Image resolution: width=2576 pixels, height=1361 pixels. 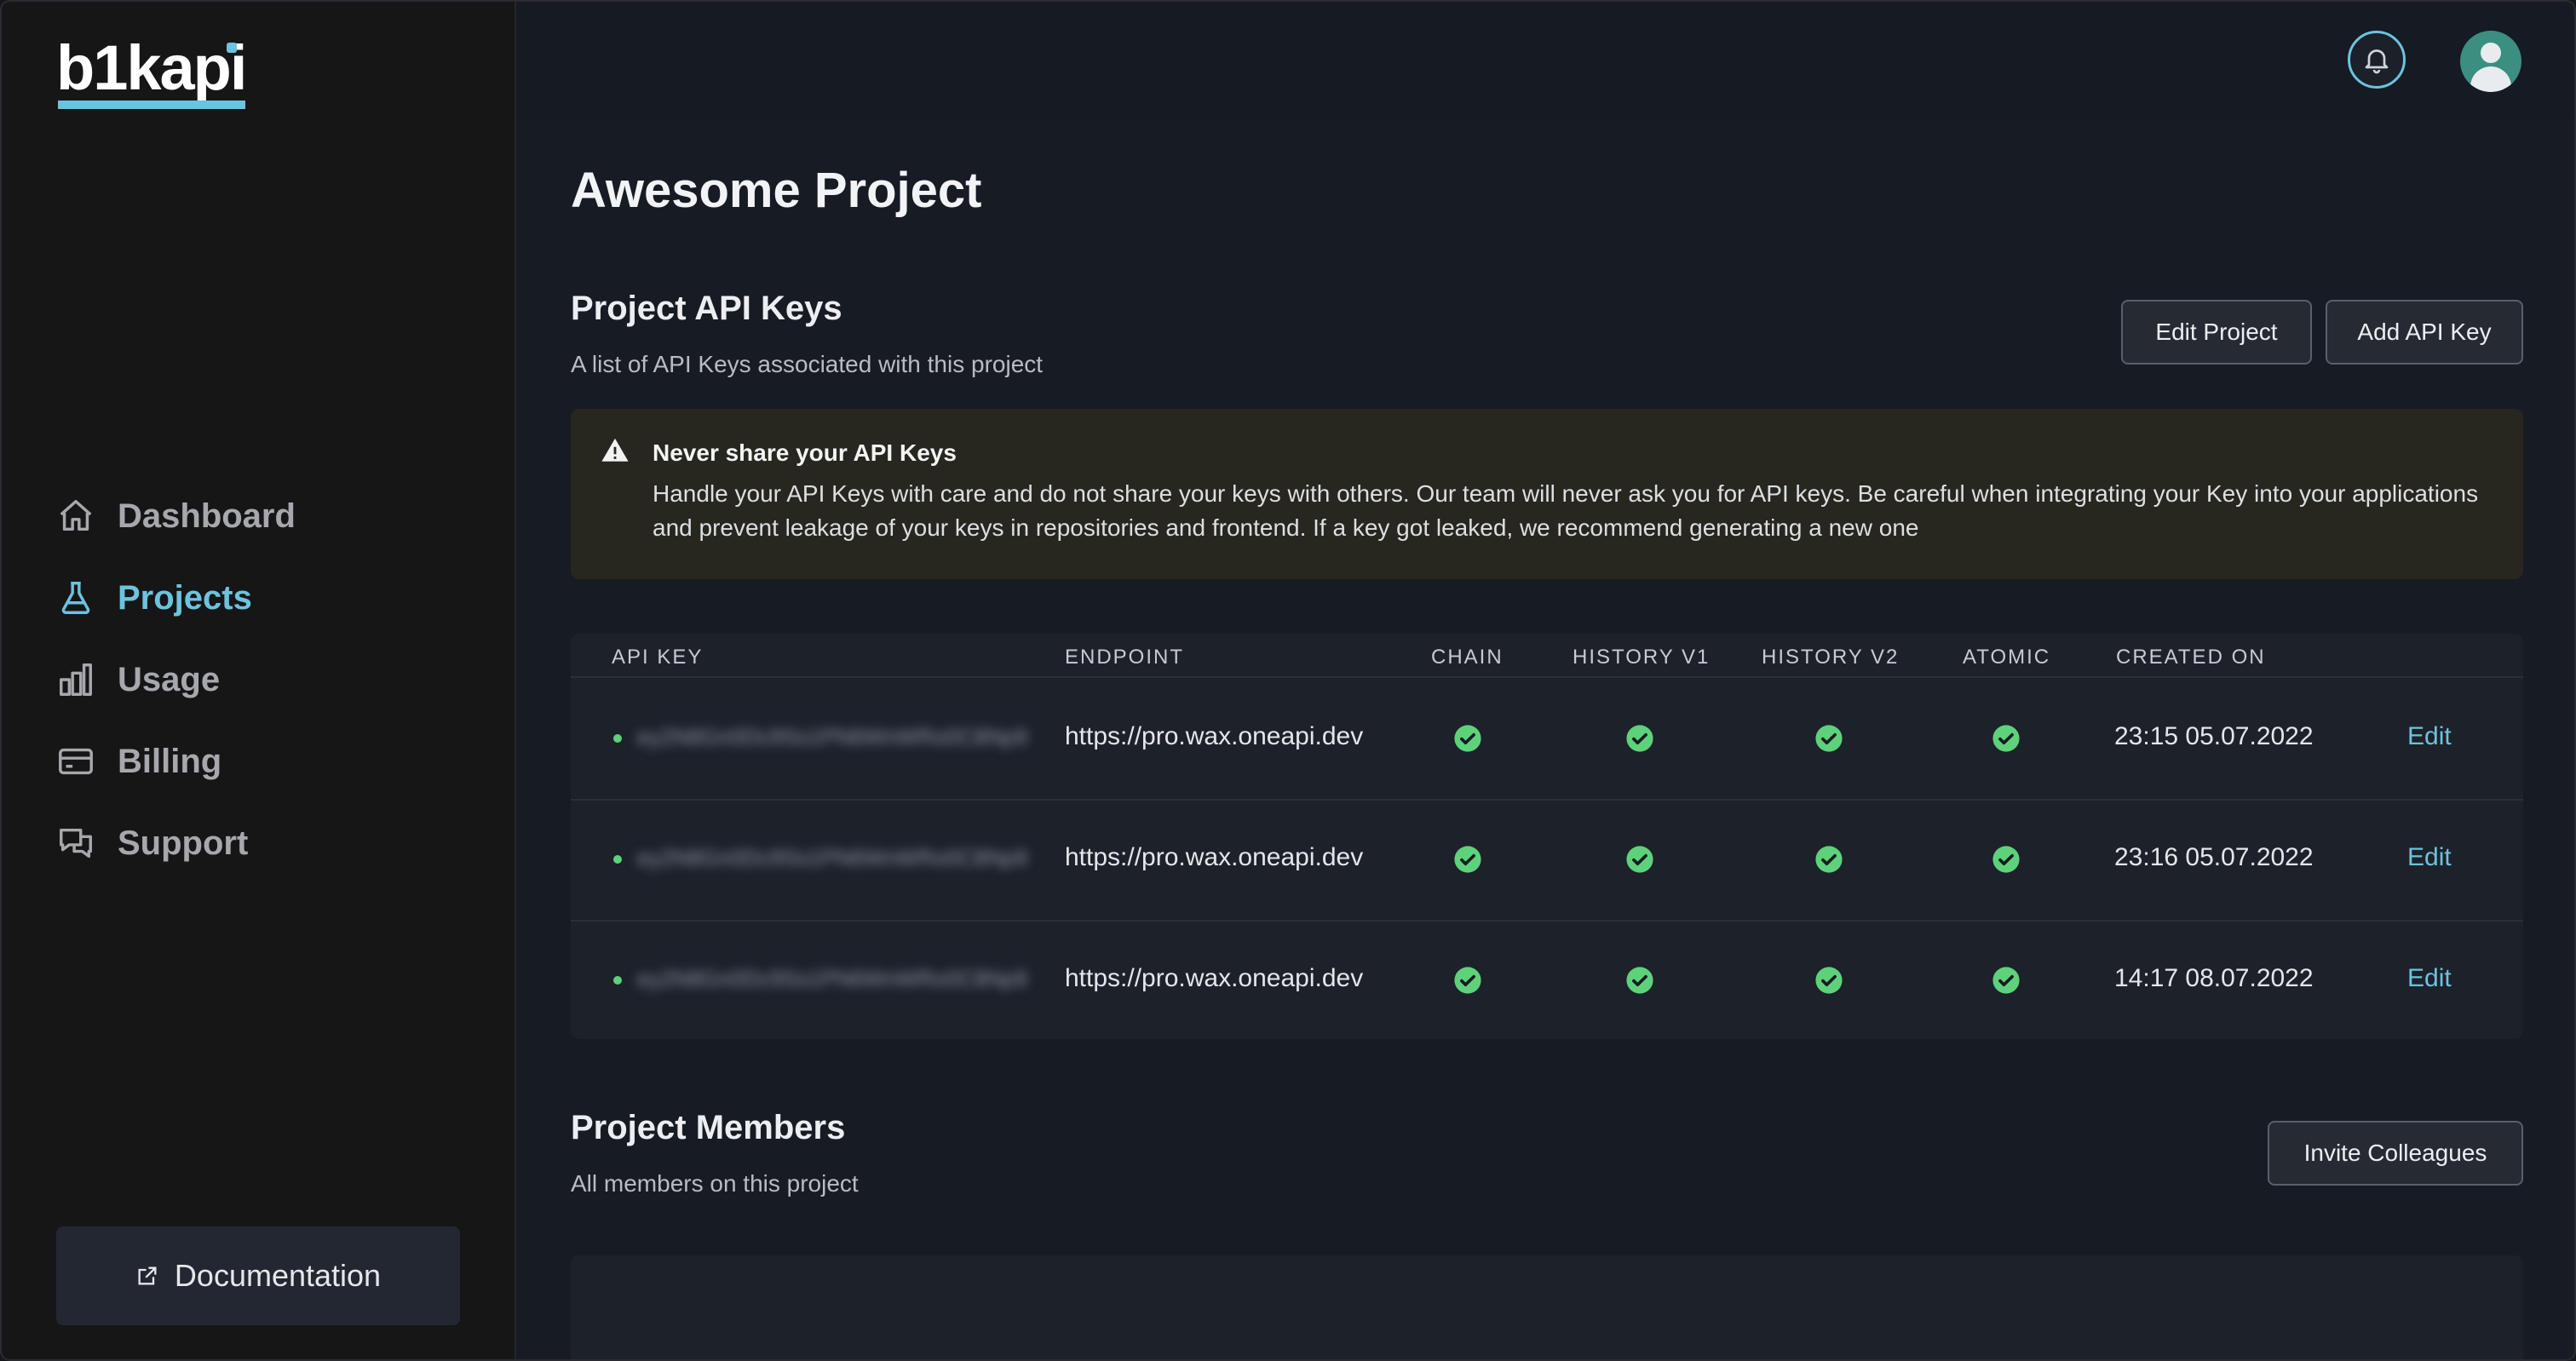 What do you see at coordinates (232, 48) in the screenshot?
I see `logo-accent-dot` at bounding box center [232, 48].